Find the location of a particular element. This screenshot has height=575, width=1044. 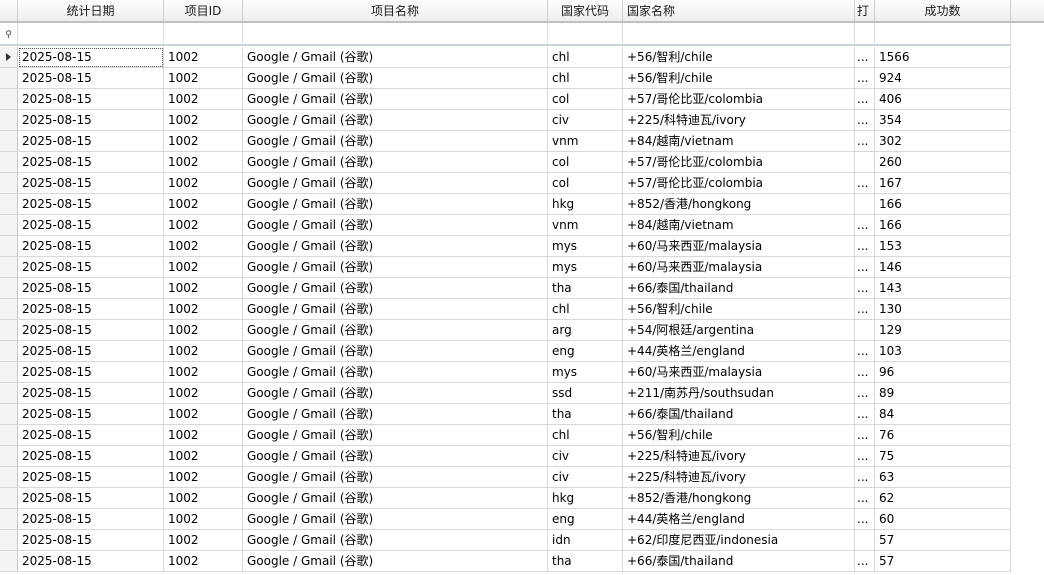

cell-success-count: 153 is located at coordinates (943, 246).